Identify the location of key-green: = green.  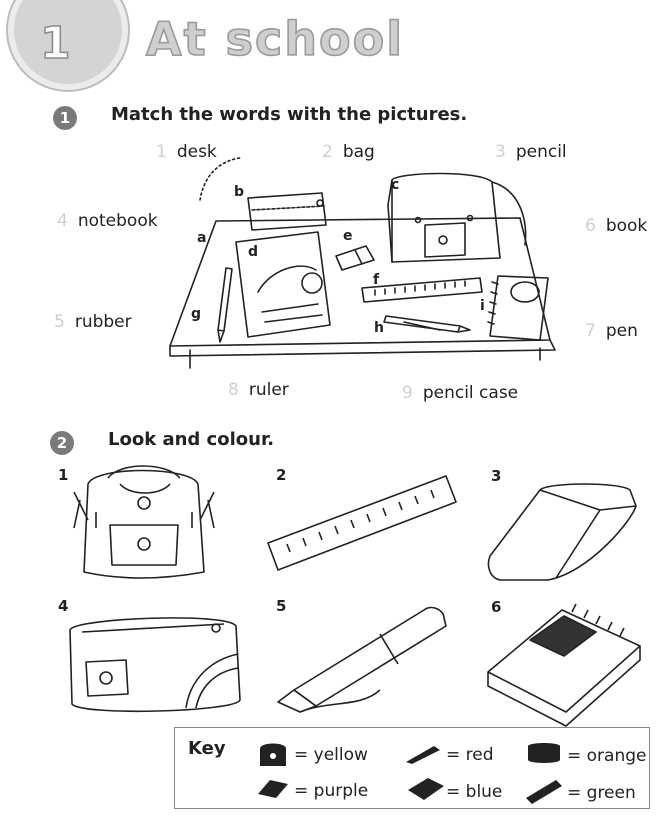
(601, 793).